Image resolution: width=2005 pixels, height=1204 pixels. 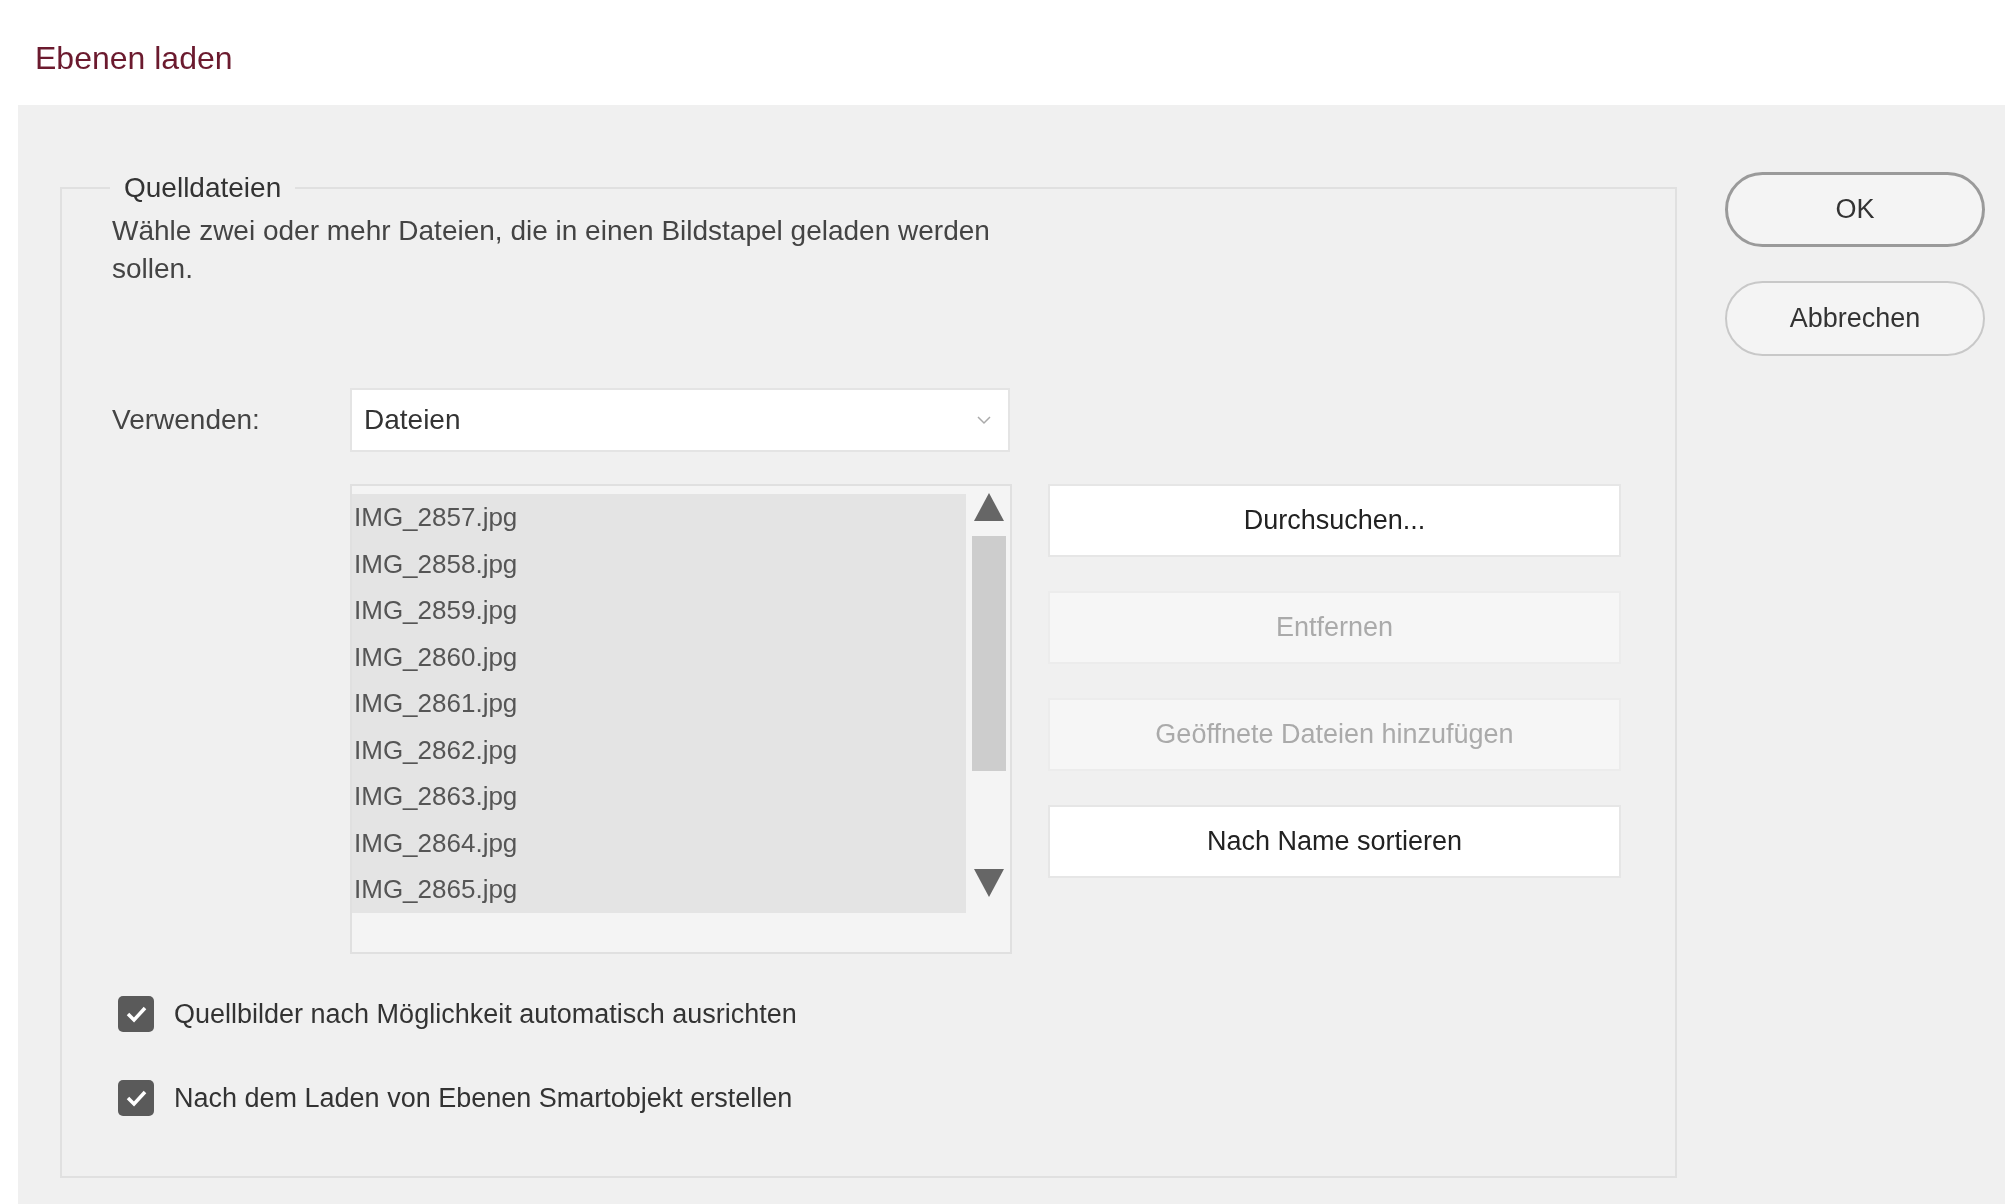 What do you see at coordinates (659, 610) in the screenshot?
I see `file-item: IMG_2859.jpg` at bounding box center [659, 610].